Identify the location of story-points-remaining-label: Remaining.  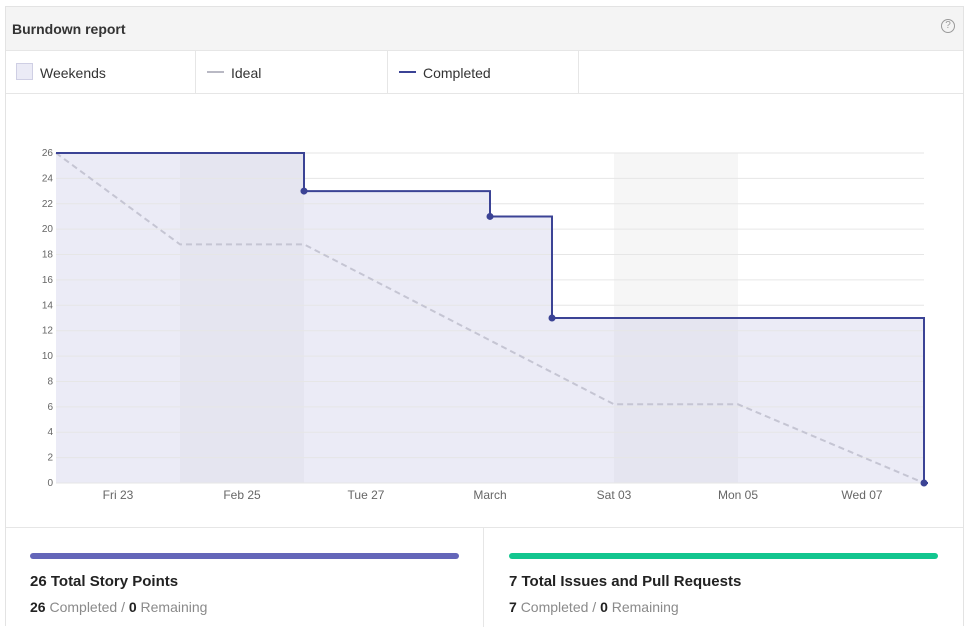
(174, 607).